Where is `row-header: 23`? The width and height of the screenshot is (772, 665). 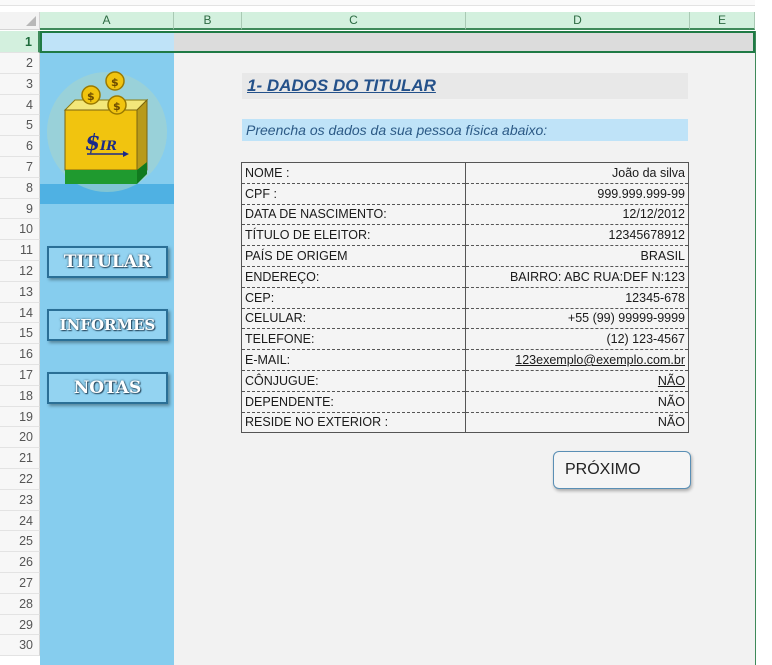 row-header: 23 is located at coordinates (20, 500).